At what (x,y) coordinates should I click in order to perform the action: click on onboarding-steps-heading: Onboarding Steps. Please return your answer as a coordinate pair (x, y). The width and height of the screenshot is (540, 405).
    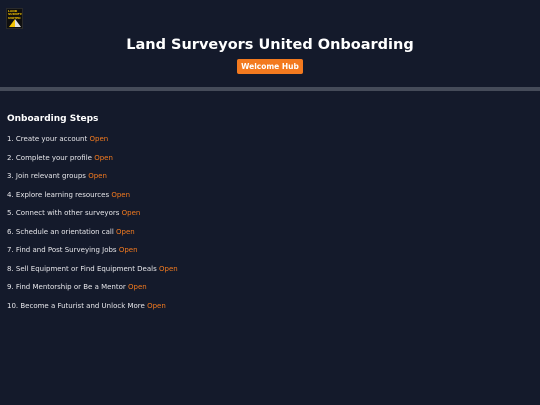
    Looking at the image, I should click on (53, 119).